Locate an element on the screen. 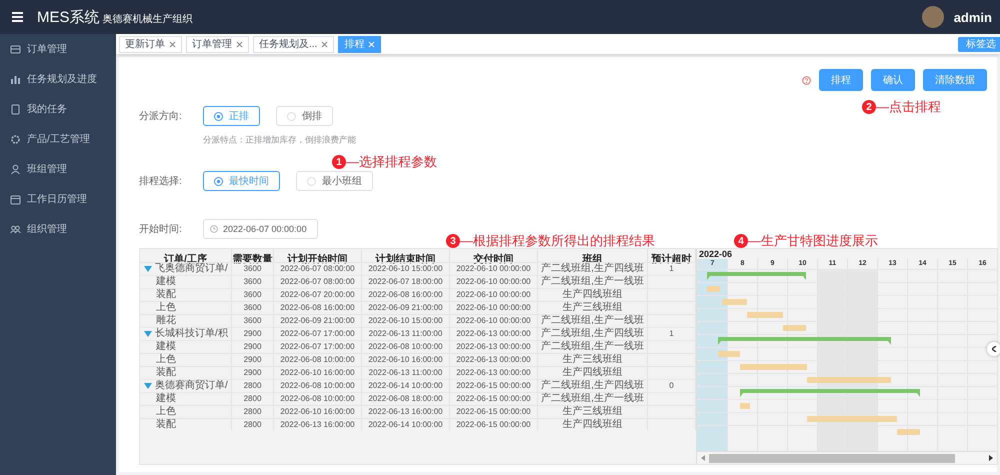 The width and height of the screenshot is (1000, 475). tab: 订单管理 is located at coordinates (217, 44).